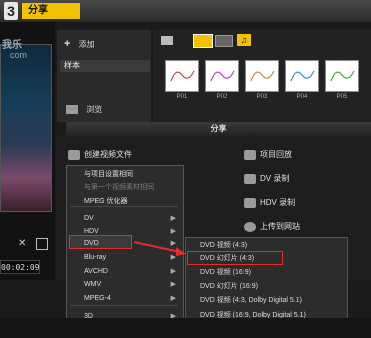 The image size is (371, 338). Describe the element at coordinates (132, 284) in the screenshot. I see `menu-item: WMV ▶` at that location.